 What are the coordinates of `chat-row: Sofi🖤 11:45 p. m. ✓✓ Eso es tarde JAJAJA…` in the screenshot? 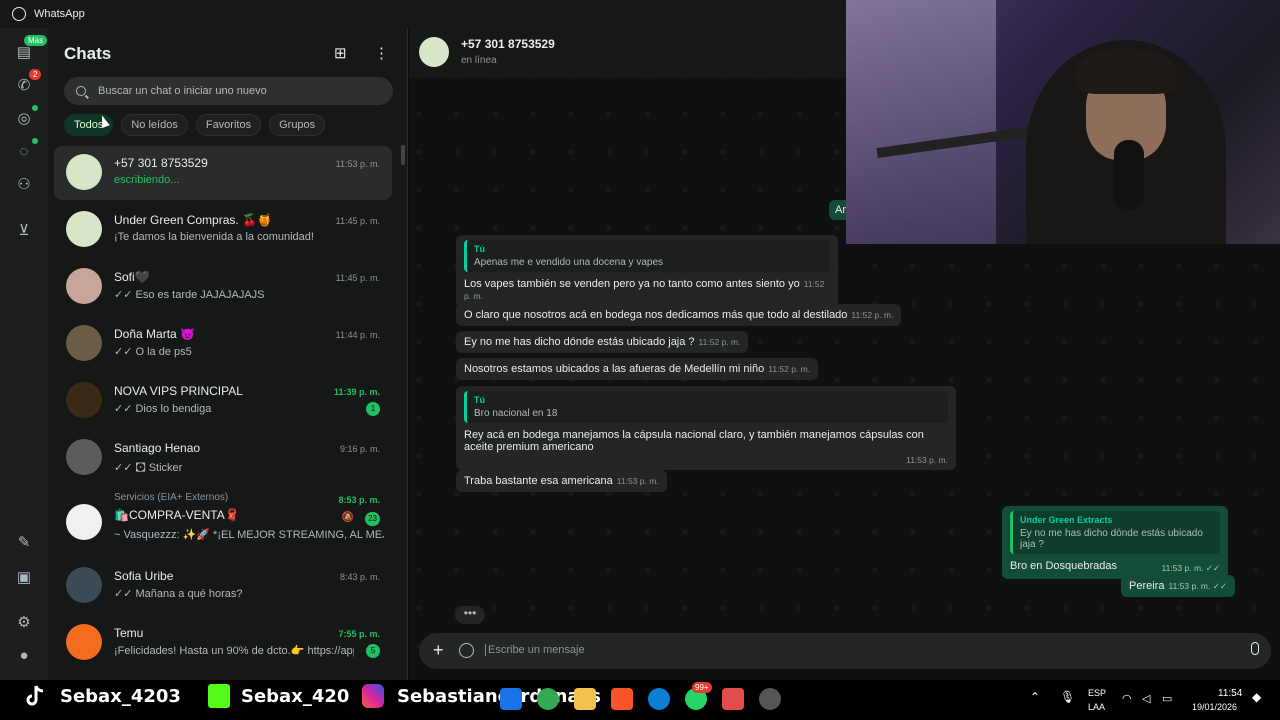 It's located at (223, 287).